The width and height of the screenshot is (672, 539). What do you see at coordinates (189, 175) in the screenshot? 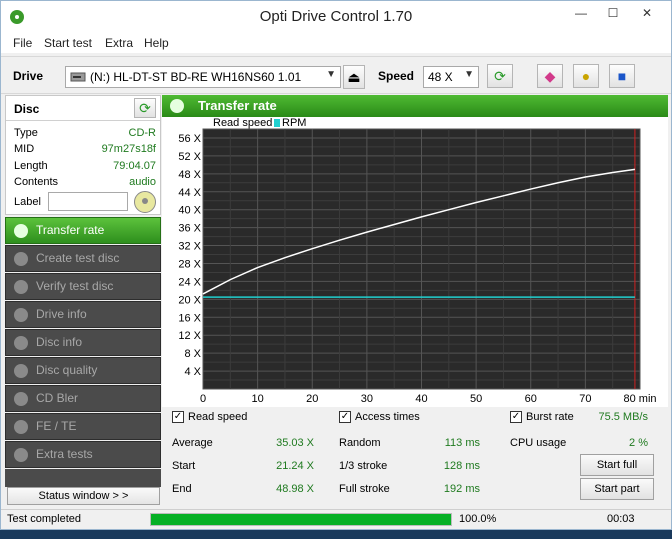
I see `y-tick-label: 48 X` at bounding box center [189, 175].